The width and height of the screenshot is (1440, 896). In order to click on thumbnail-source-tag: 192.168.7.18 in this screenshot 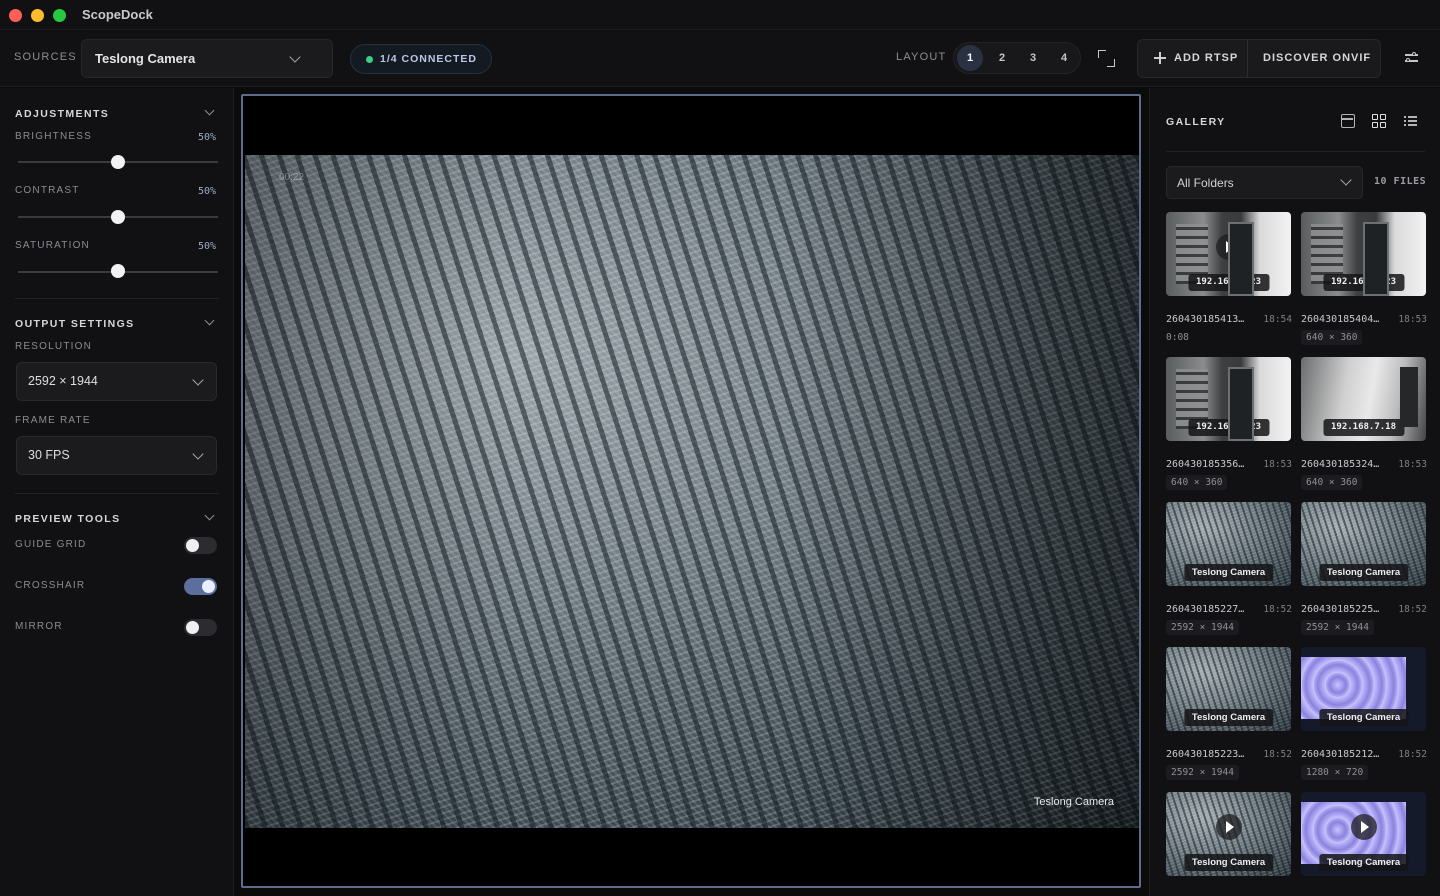, I will do `click(1363, 427)`.